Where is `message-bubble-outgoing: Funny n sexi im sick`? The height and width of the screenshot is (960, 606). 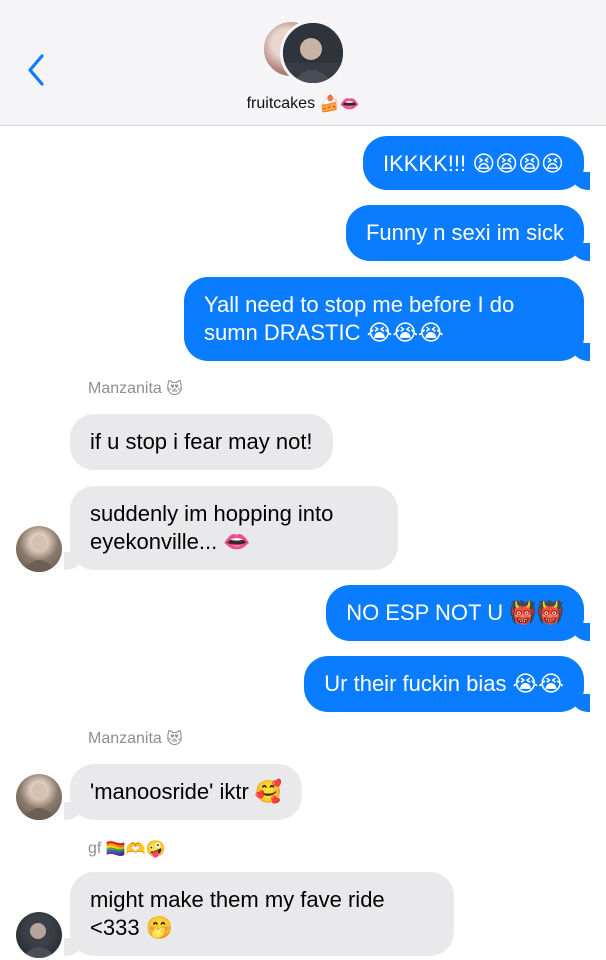
message-bubble-outgoing: Funny n sexi im sick is located at coordinates (468, 233).